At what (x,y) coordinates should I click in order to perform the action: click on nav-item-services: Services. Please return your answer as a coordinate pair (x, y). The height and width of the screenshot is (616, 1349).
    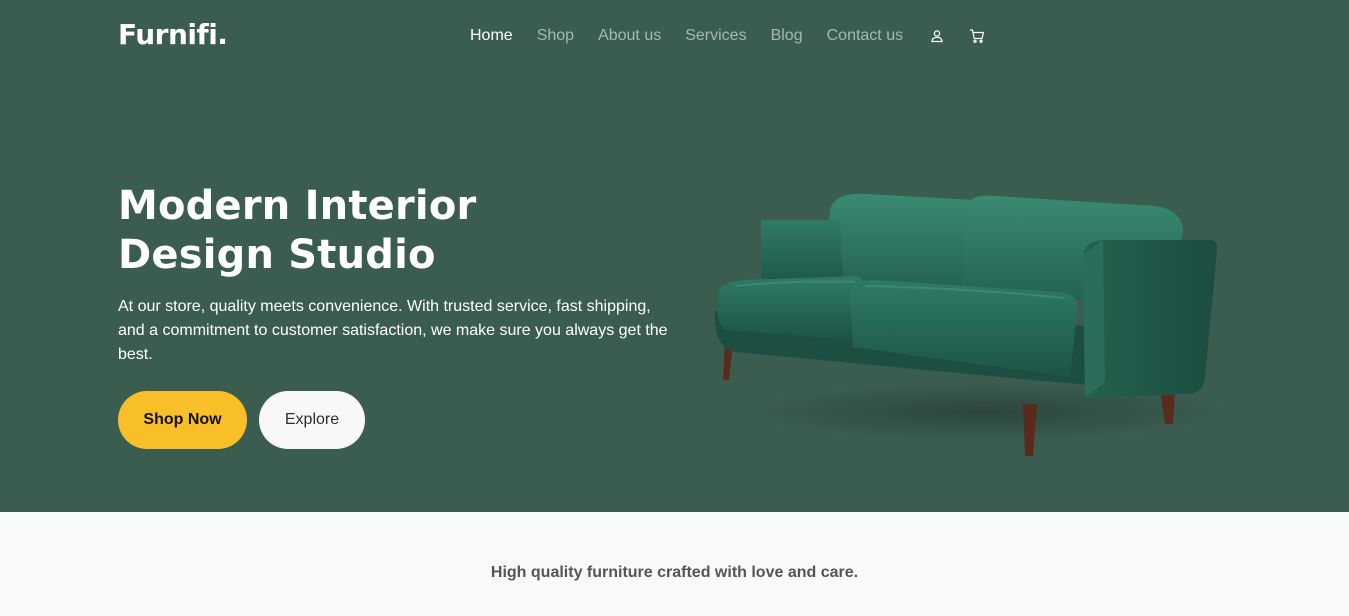
    Looking at the image, I should click on (715, 36).